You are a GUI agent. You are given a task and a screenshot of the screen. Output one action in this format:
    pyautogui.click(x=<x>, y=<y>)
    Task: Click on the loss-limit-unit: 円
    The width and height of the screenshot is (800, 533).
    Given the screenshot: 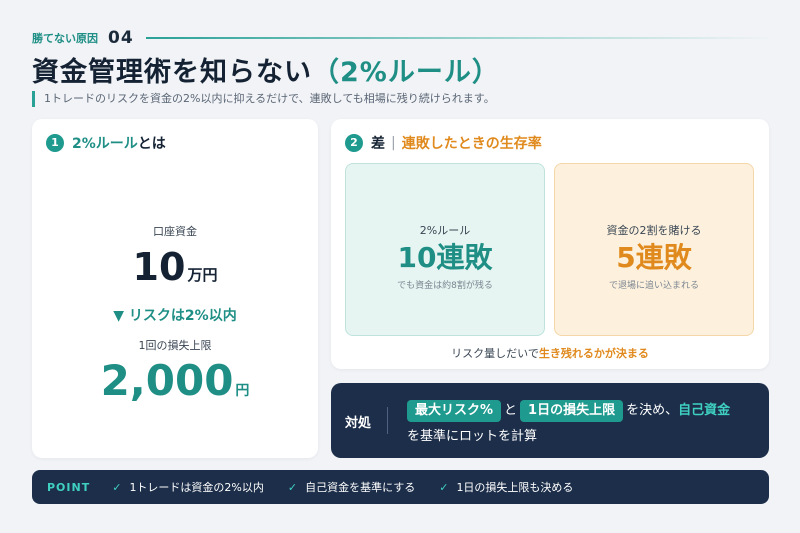 What is the action you would take?
    pyautogui.click(x=242, y=391)
    